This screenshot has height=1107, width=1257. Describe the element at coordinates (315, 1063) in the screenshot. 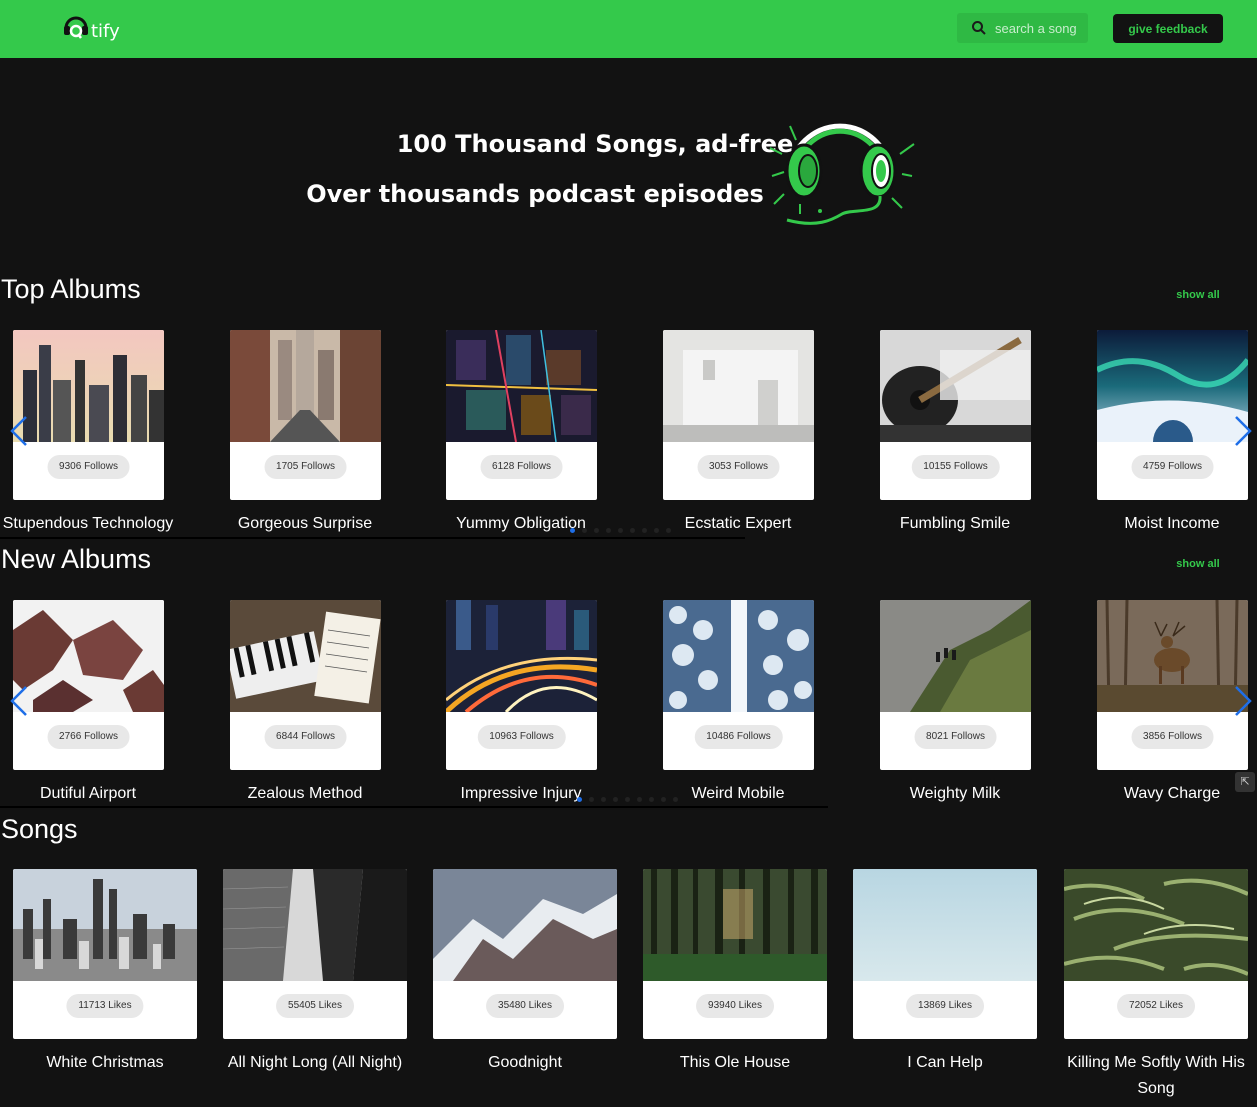

I see `song-title: All Night Long (All Night)` at that location.